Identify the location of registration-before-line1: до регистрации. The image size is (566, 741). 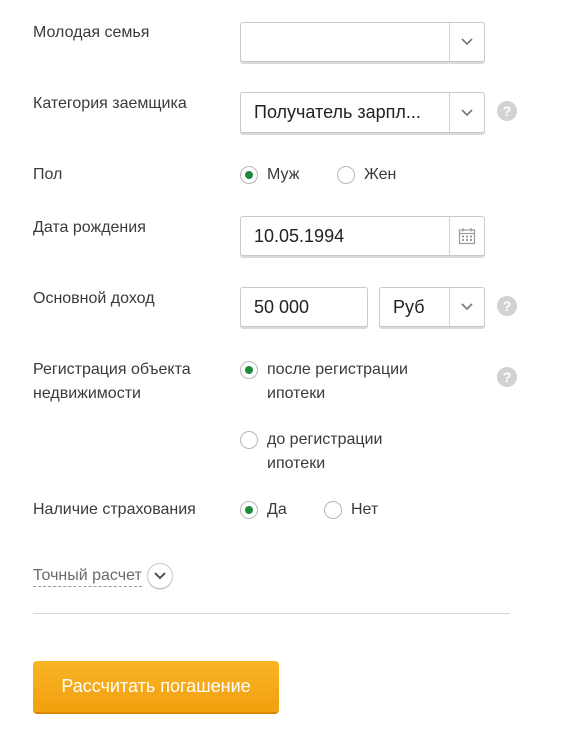
(325, 439).